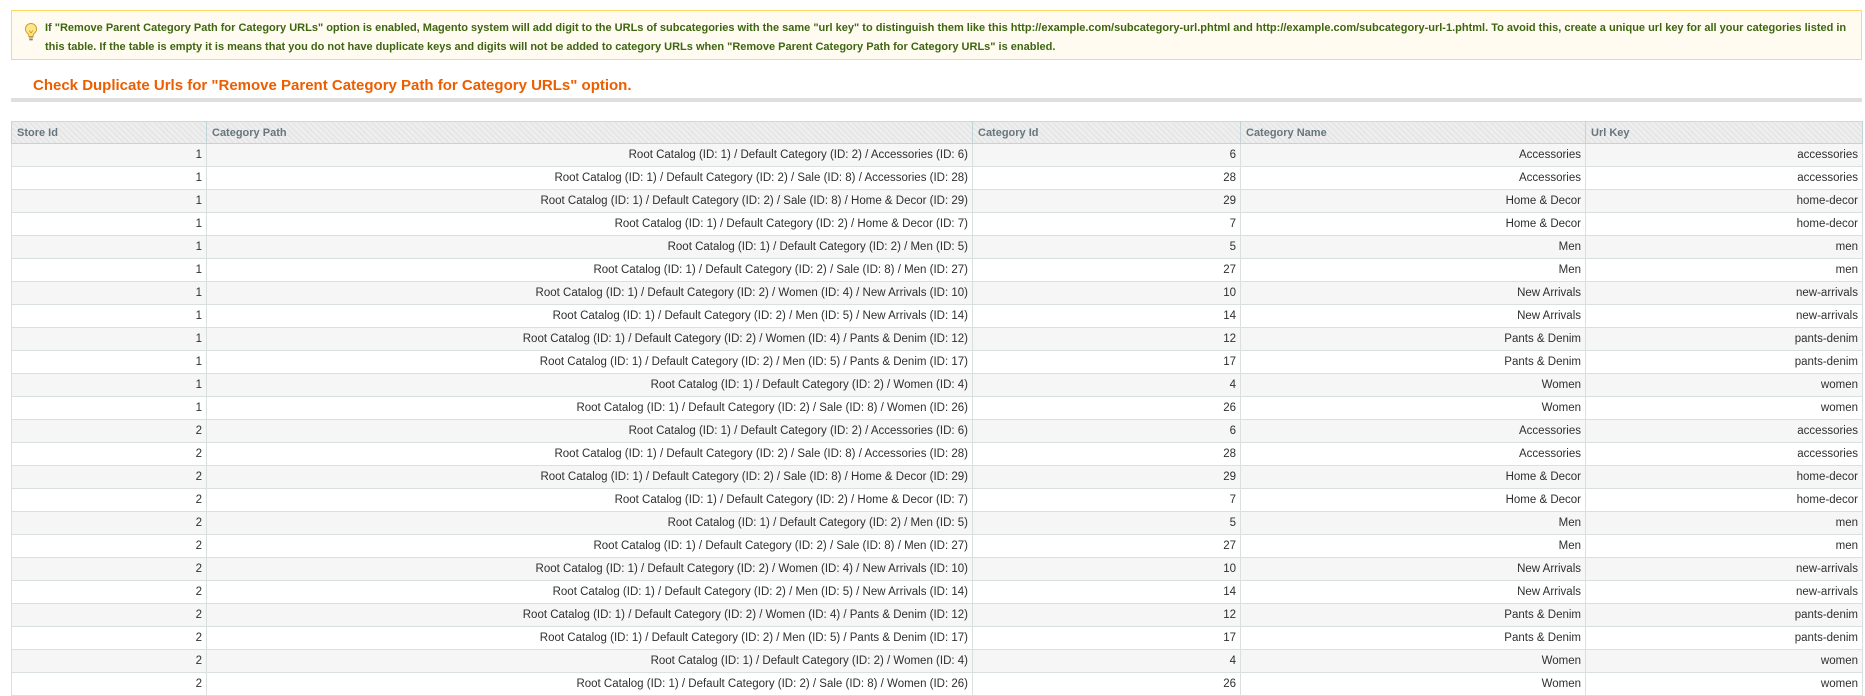 The width and height of the screenshot is (1865, 696). I want to click on category-id-cell: 4, so click(1106, 661).